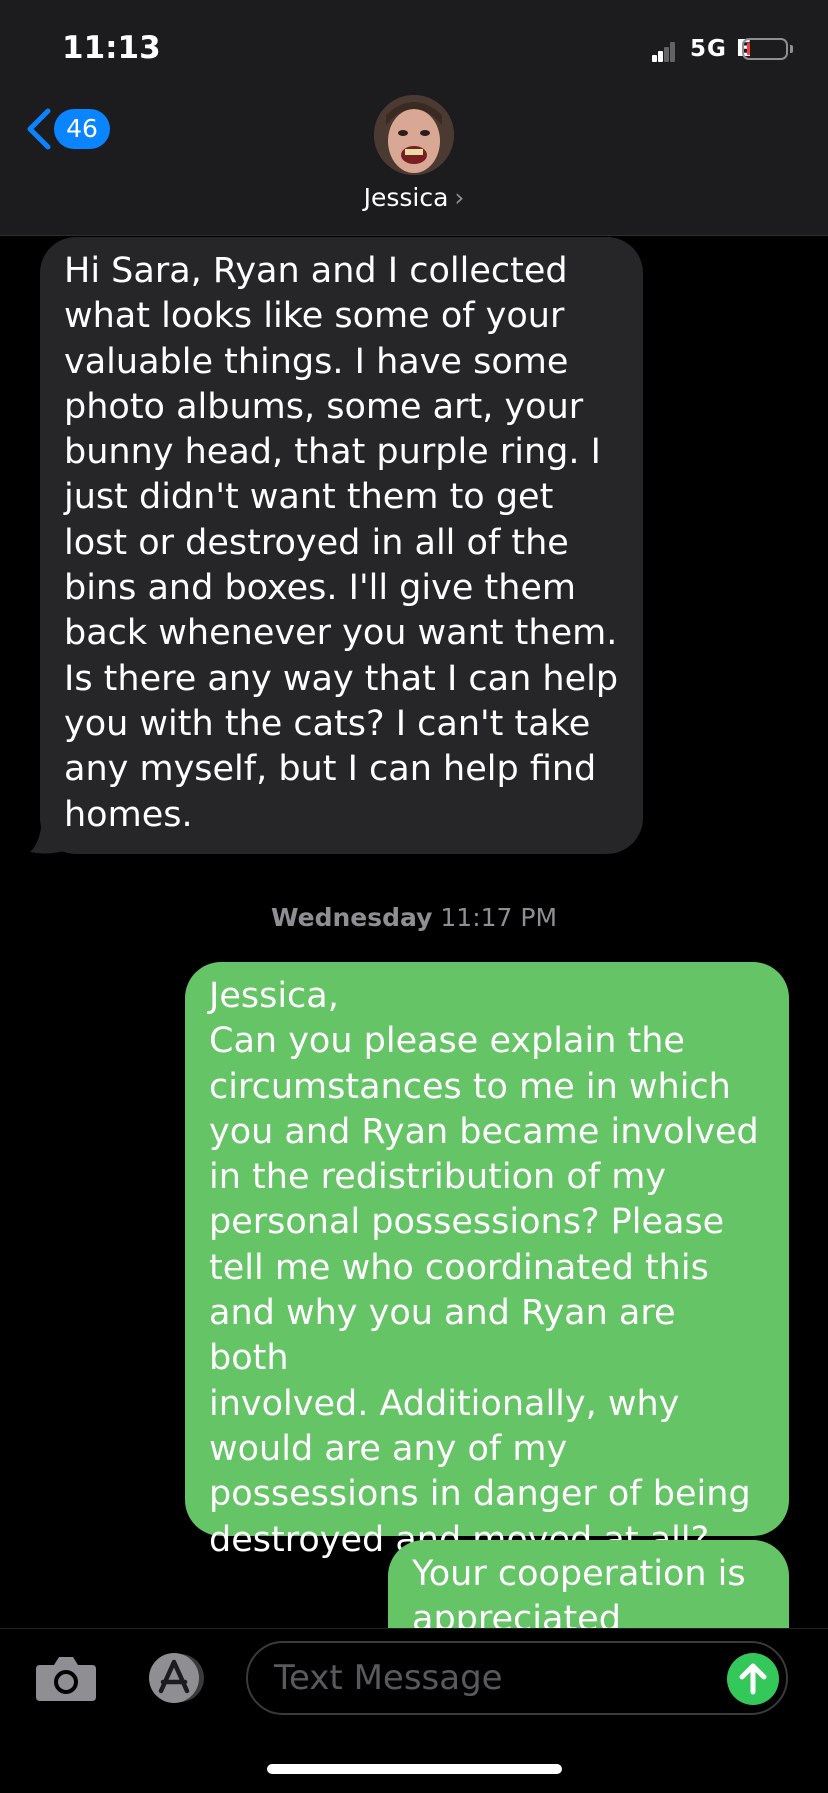  Describe the element at coordinates (791, 49) in the screenshot. I see `battery-nub` at that location.